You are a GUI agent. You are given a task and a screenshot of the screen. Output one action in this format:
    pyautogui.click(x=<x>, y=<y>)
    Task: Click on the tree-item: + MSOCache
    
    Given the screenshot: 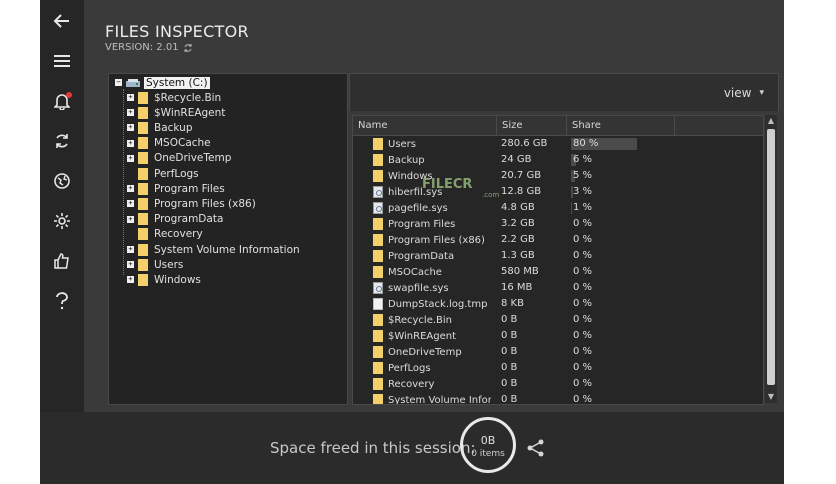 What is the action you would take?
    pyautogui.click(x=169, y=143)
    